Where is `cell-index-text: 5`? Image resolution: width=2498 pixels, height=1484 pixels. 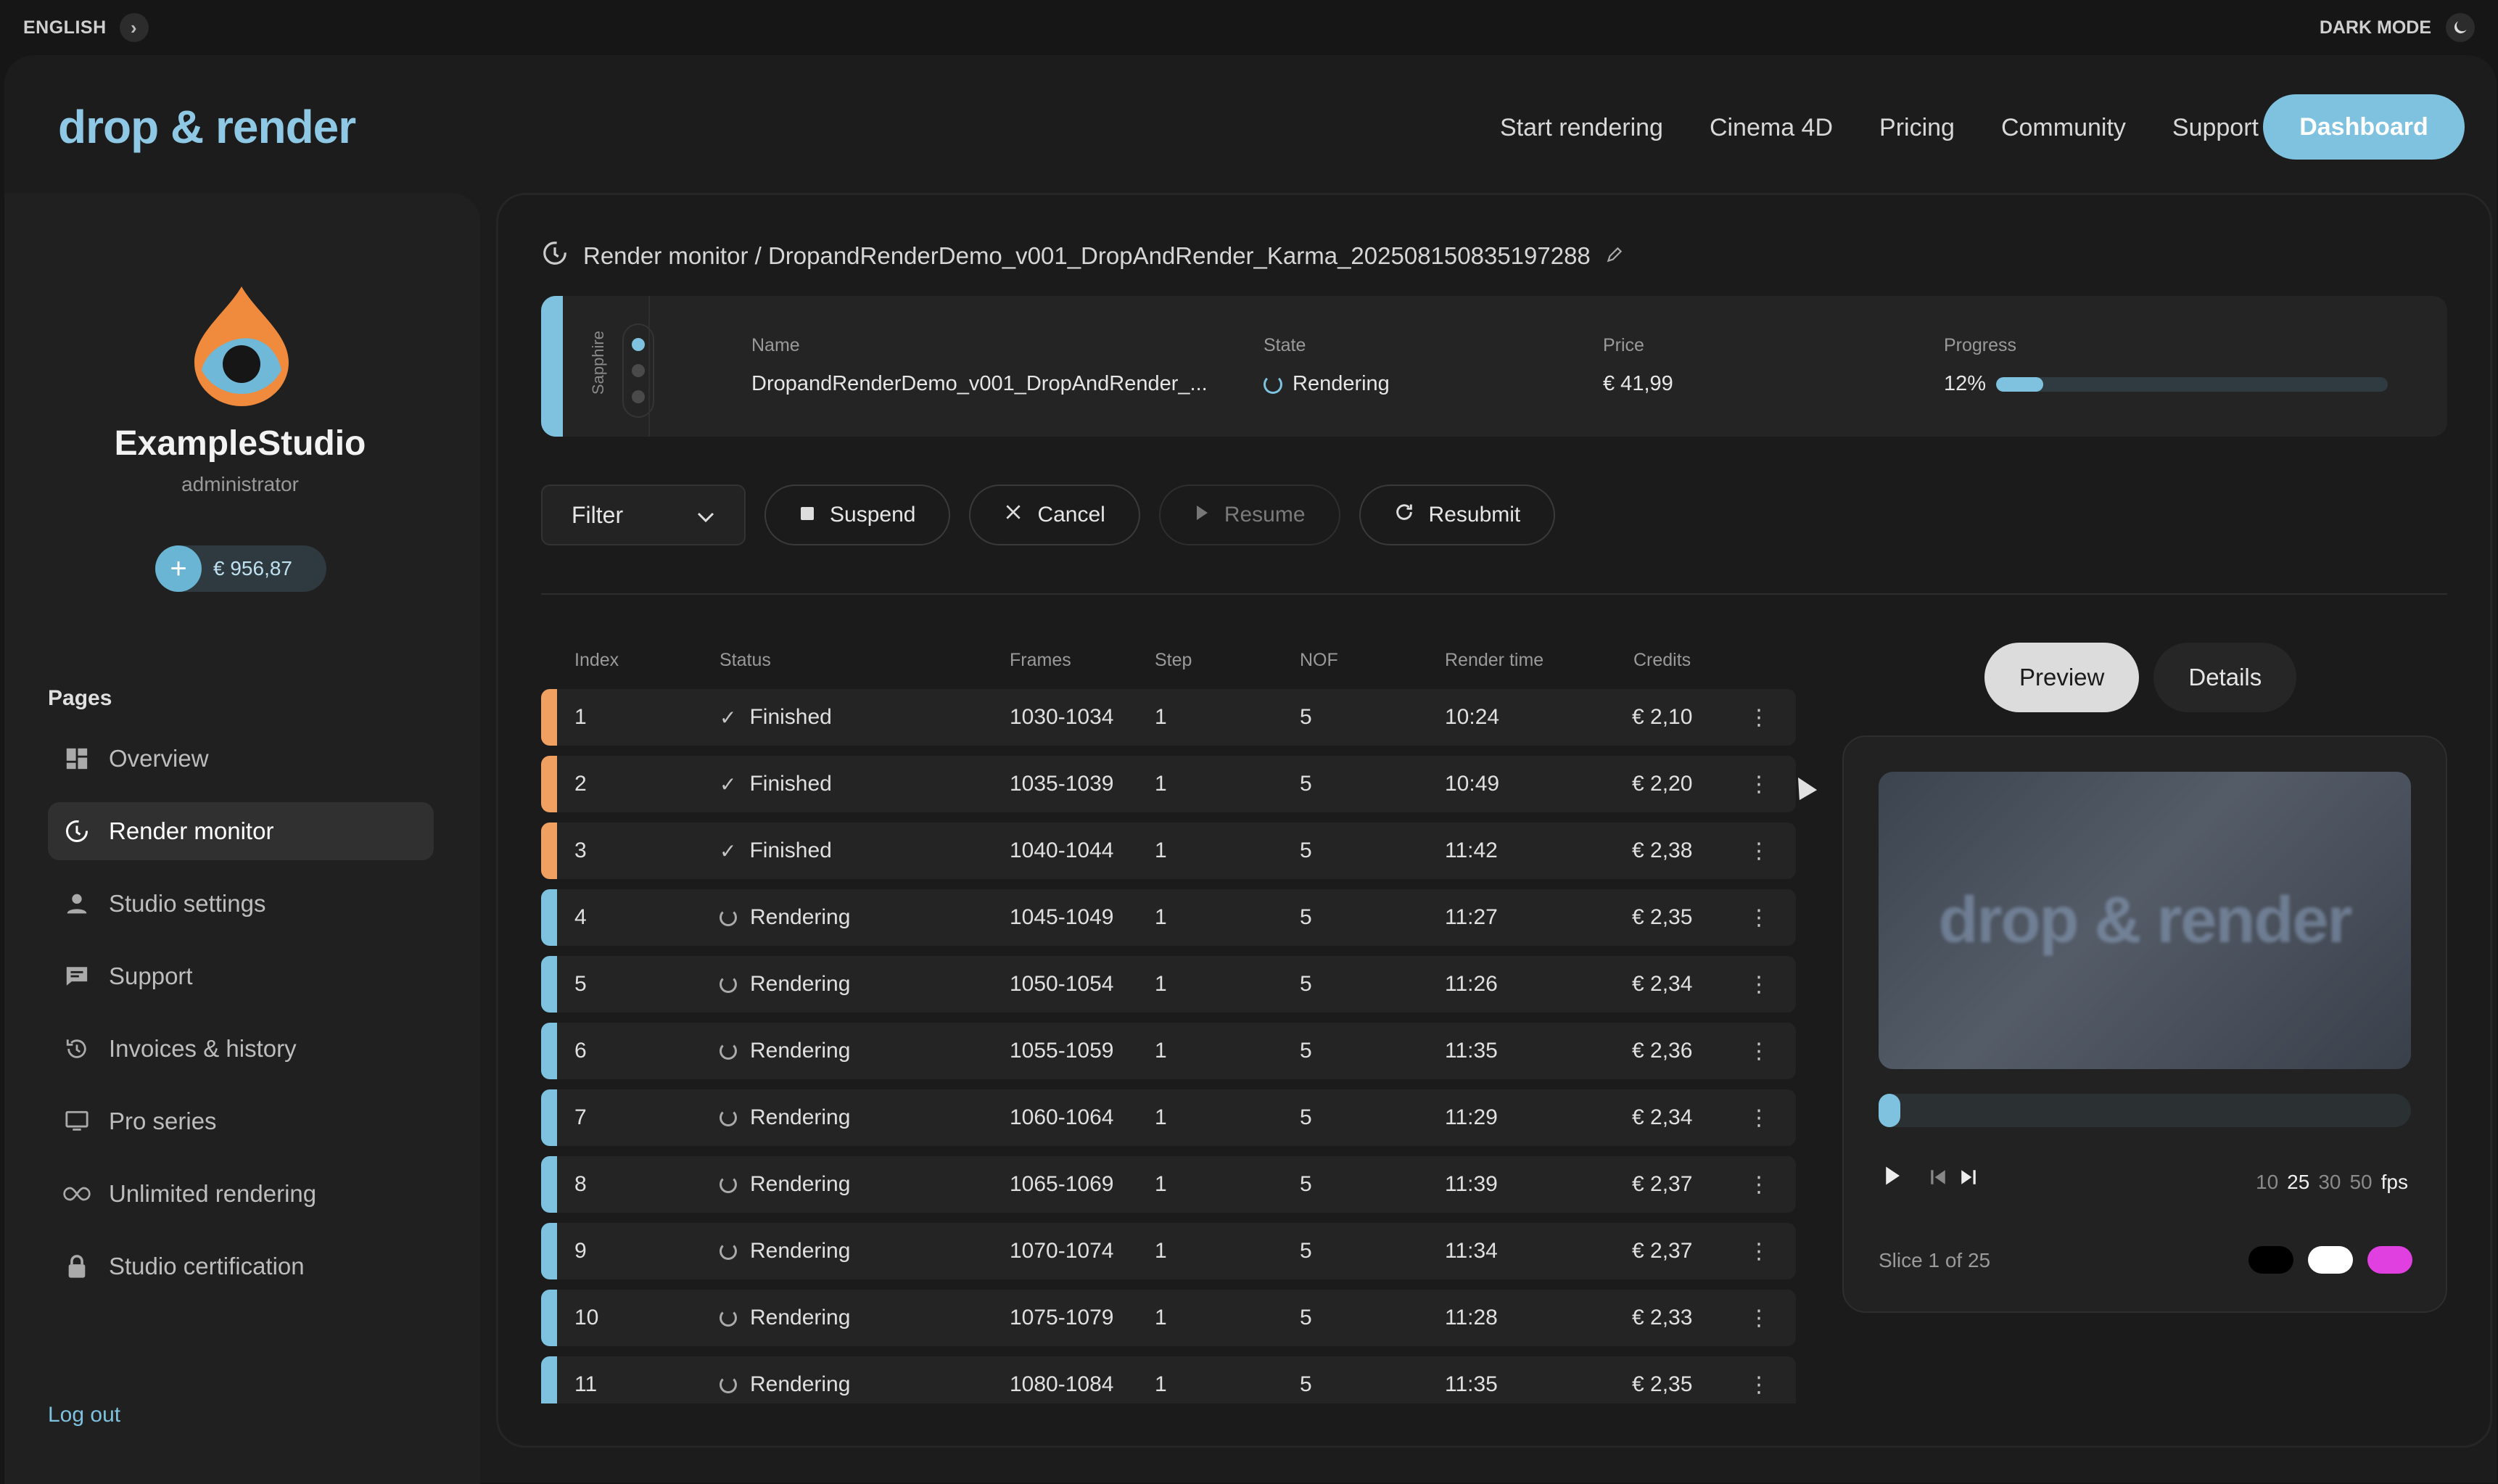 cell-index-text: 5 is located at coordinates (580, 984).